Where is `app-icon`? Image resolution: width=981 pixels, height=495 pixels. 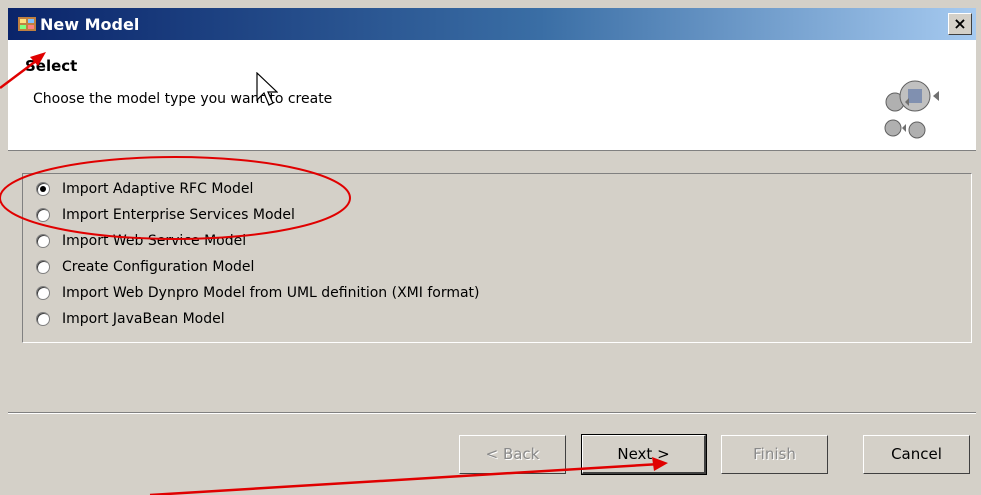
app-icon is located at coordinates (27, 24).